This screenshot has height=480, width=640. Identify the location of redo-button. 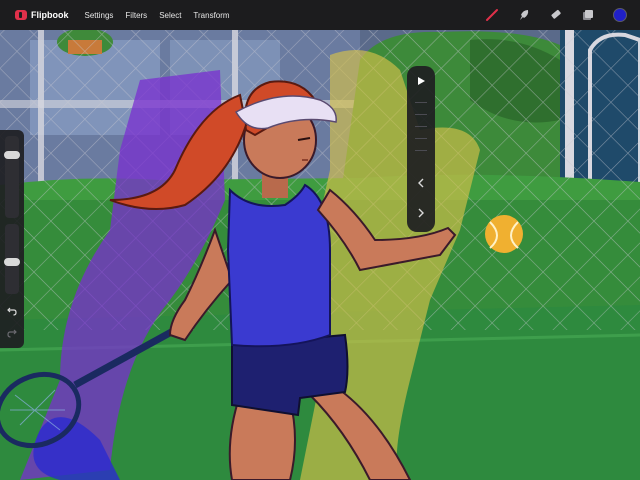
(12, 333).